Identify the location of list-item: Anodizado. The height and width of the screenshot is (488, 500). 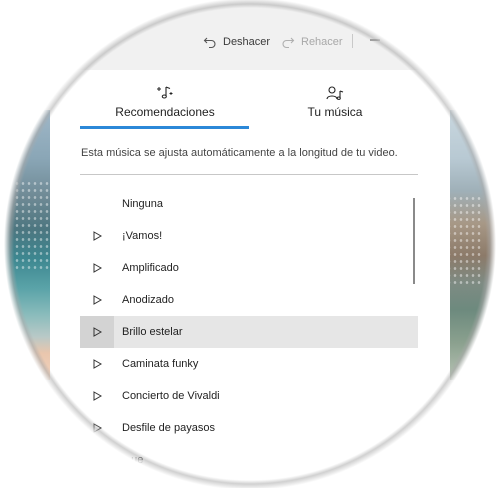
(249, 300).